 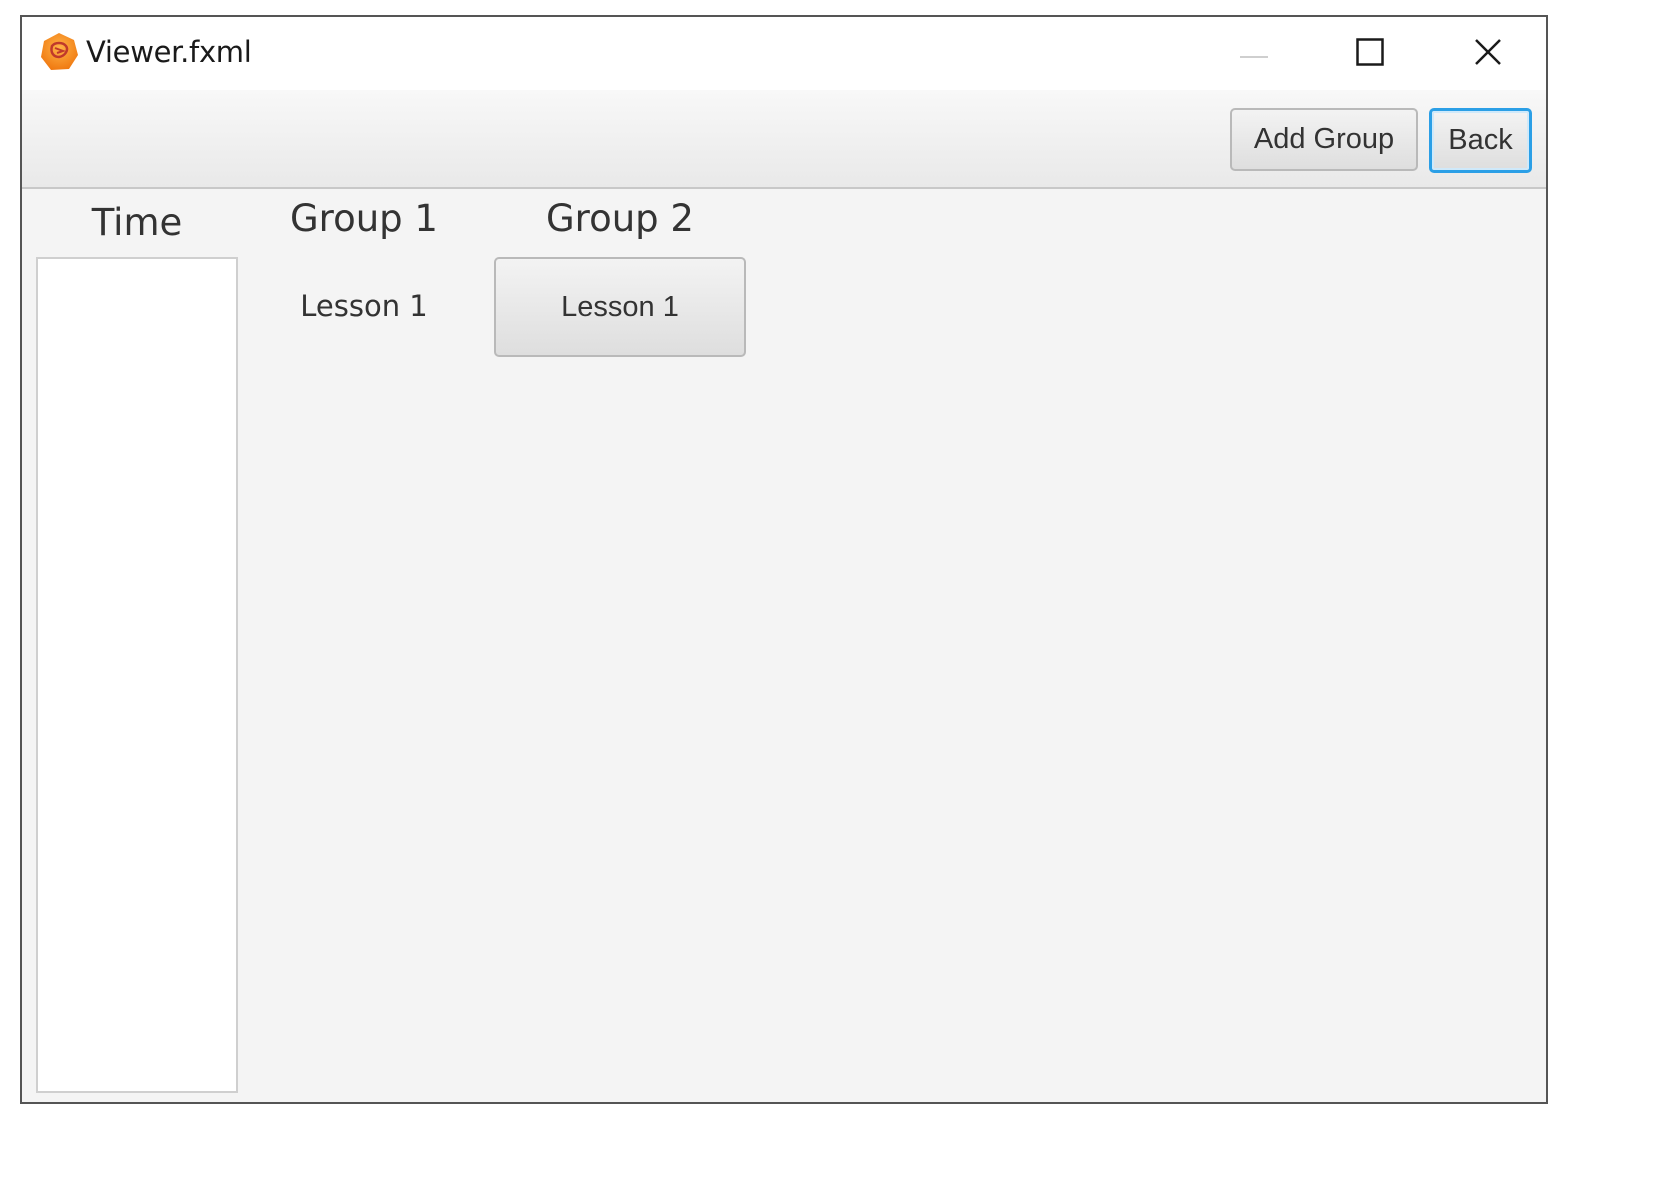 I want to click on time-column-header: Time, so click(x=137, y=222).